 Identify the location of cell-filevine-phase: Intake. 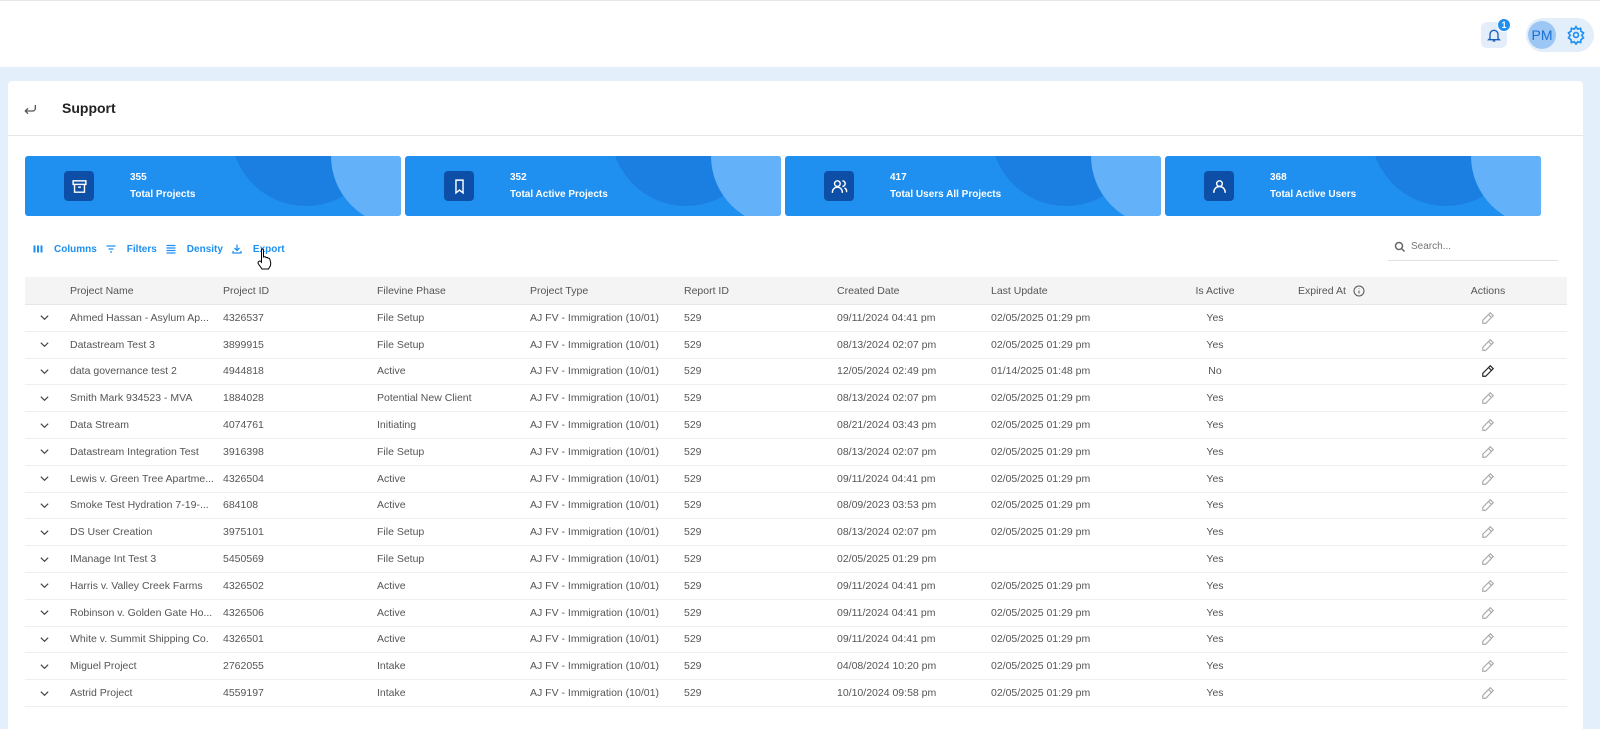
(391, 693).